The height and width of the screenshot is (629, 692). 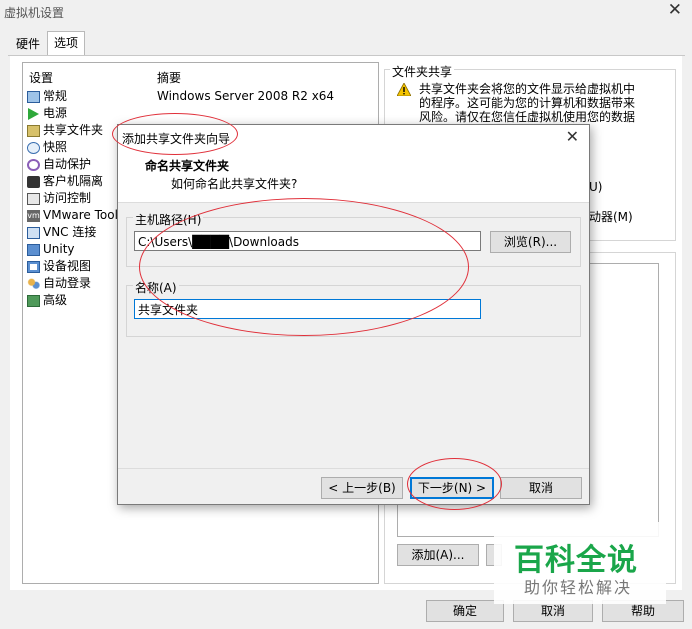 I want to click on list-item-label: Unity, so click(x=59, y=249).